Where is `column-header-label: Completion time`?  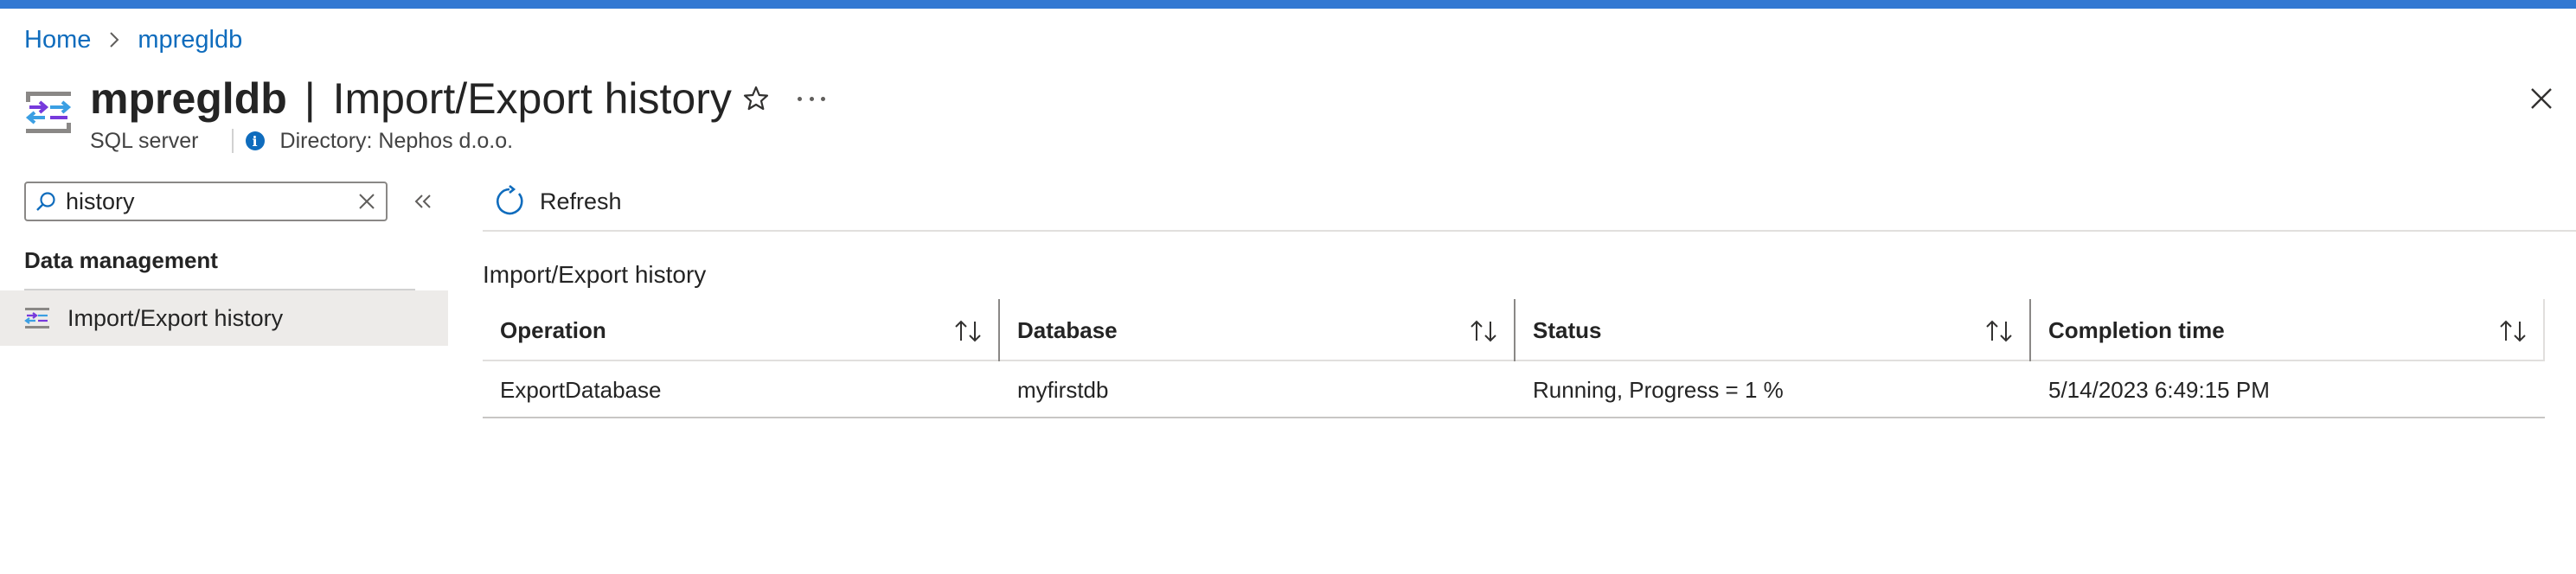
column-header-label: Completion time is located at coordinates (2136, 329).